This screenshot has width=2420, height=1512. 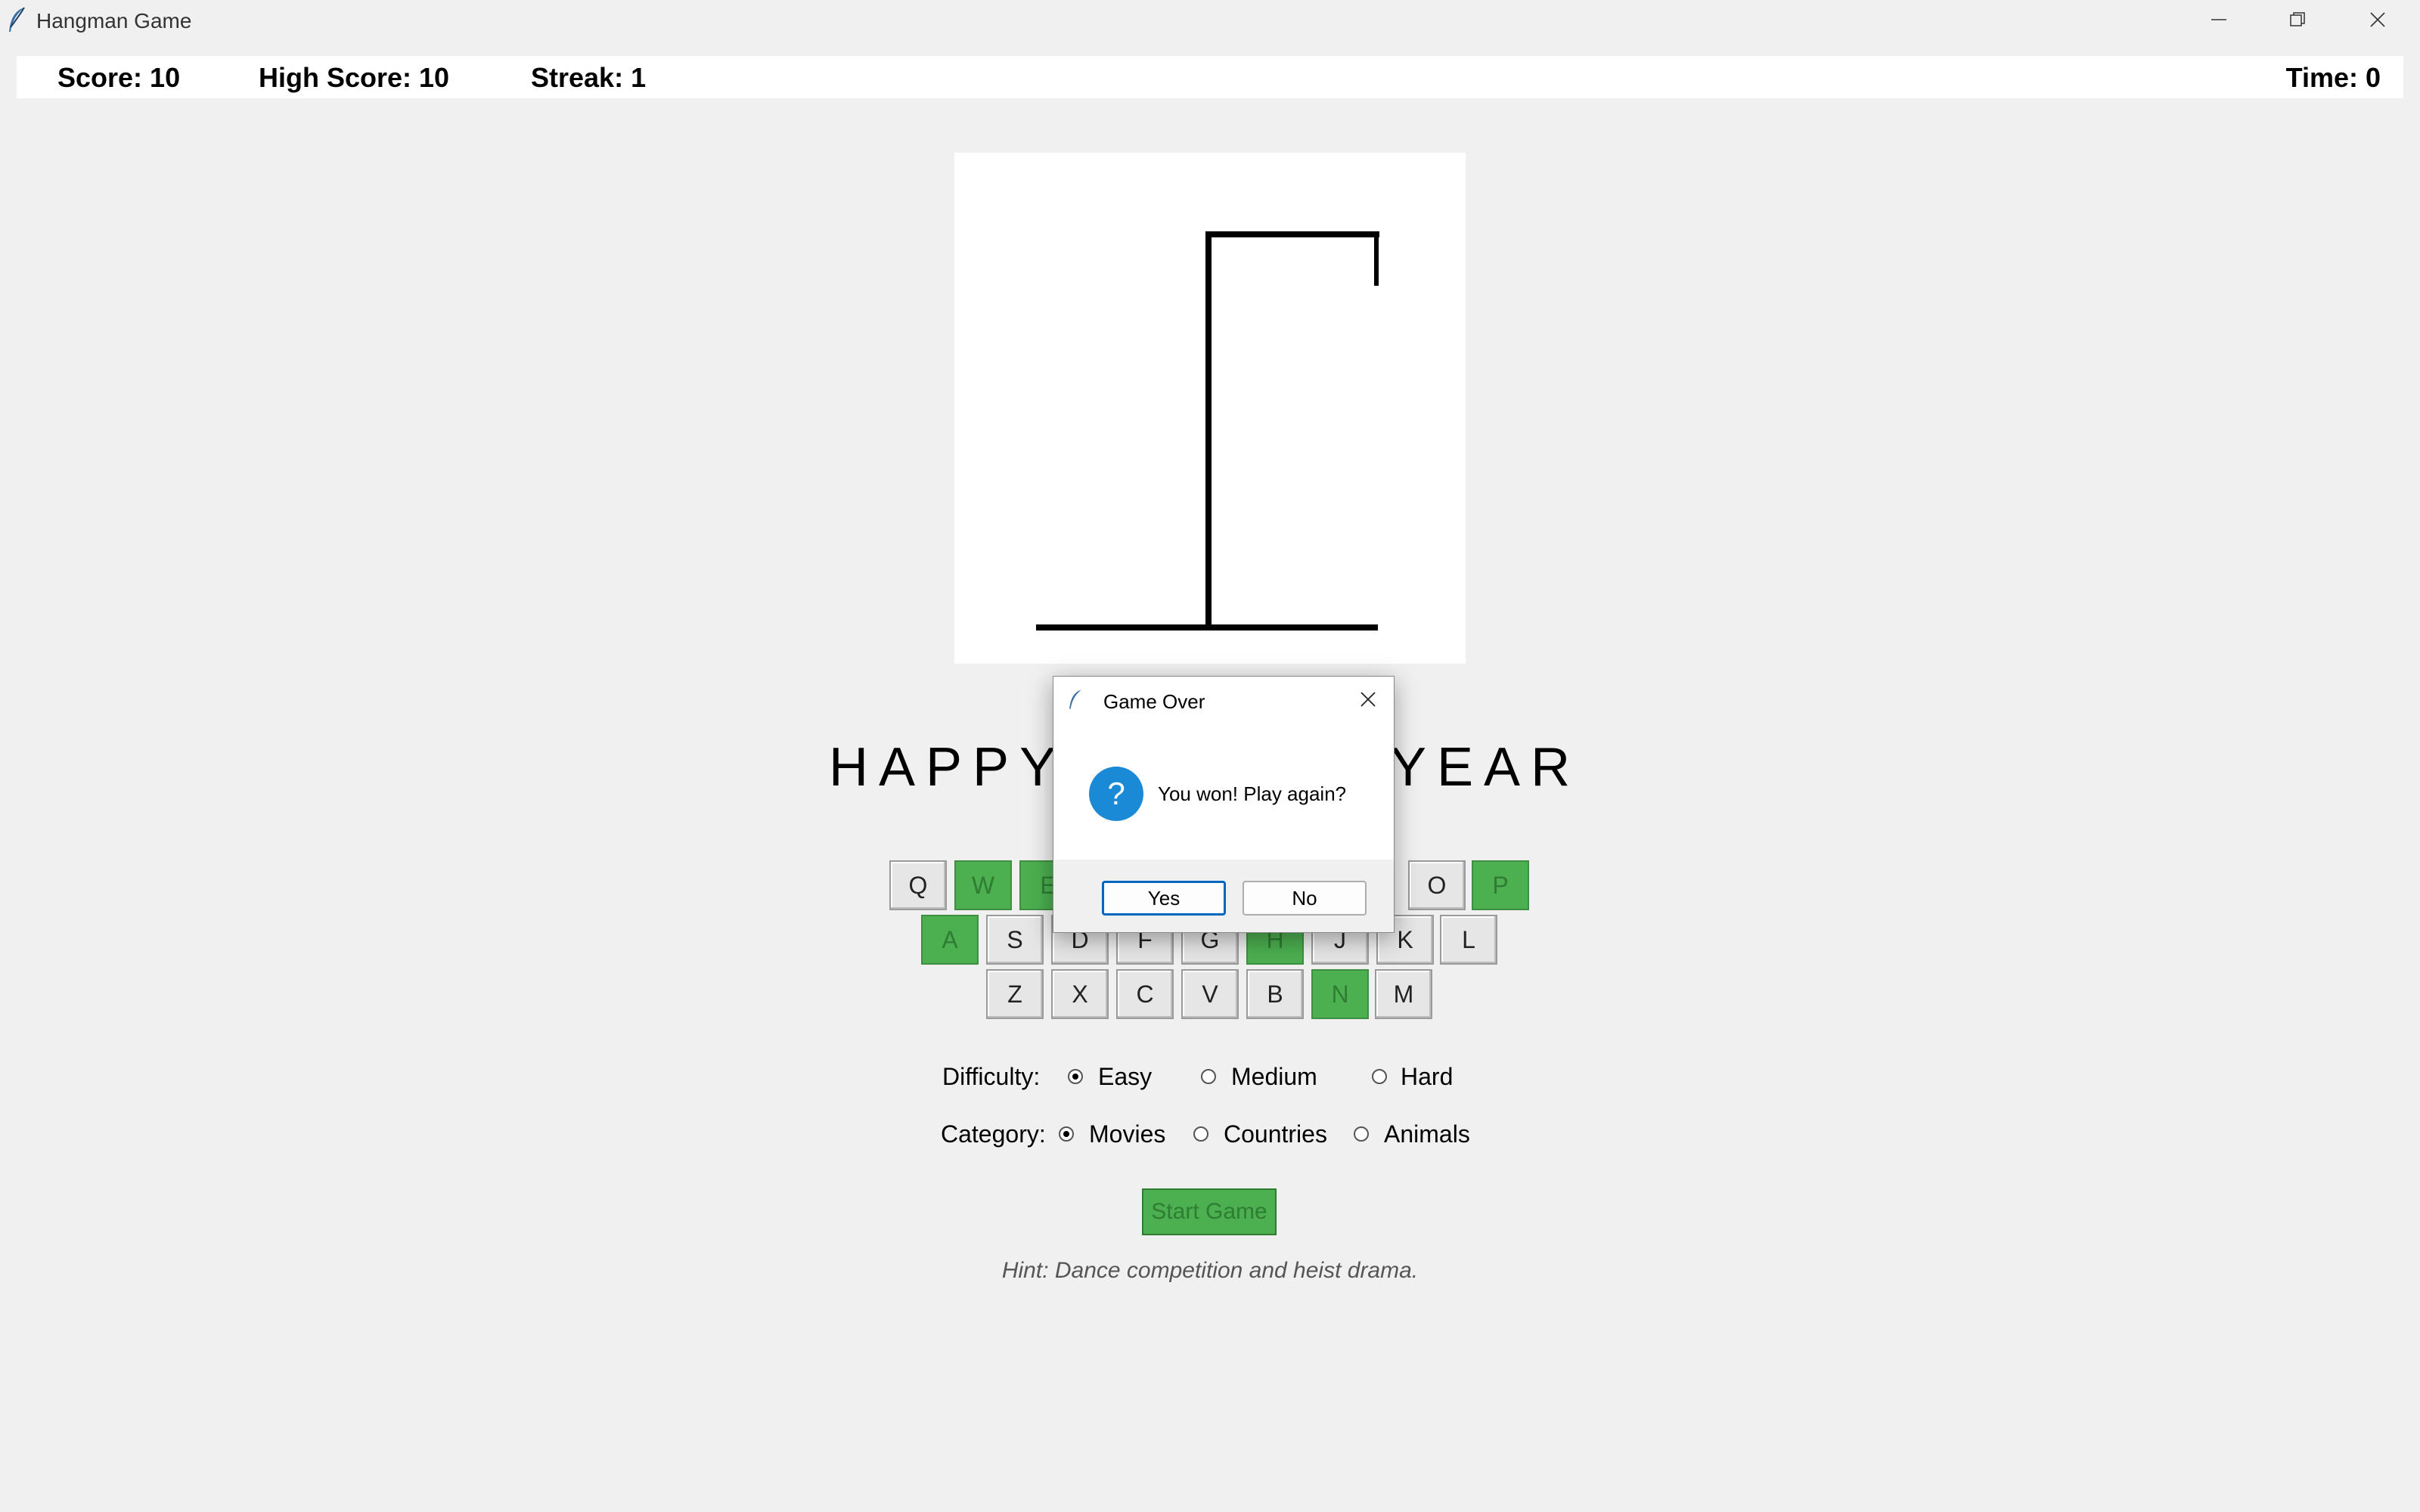 What do you see at coordinates (1500, 885) in the screenshot?
I see `key-p: P` at bounding box center [1500, 885].